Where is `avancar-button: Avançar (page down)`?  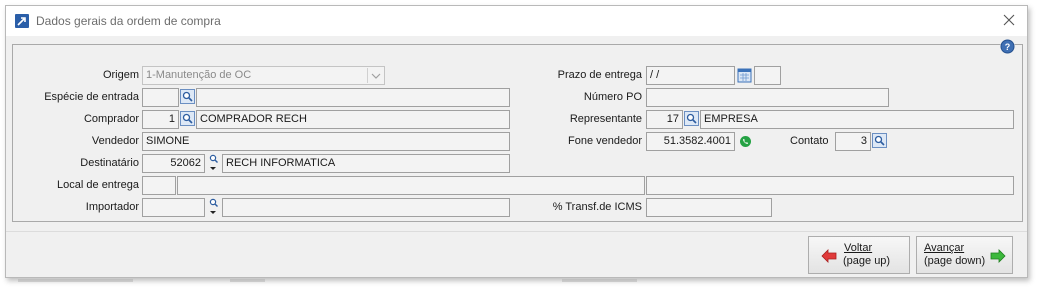 avancar-button: Avançar (page down) is located at coordinates (964, 255).